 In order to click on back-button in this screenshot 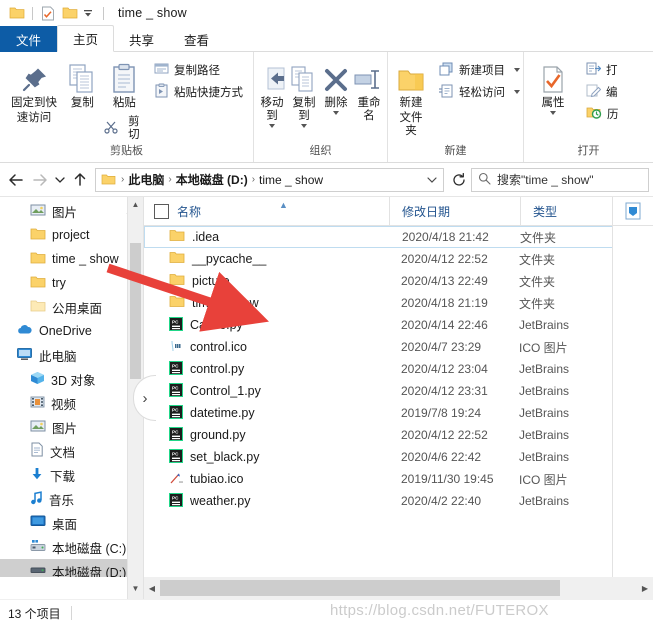, I will do `click(16, 180)`.